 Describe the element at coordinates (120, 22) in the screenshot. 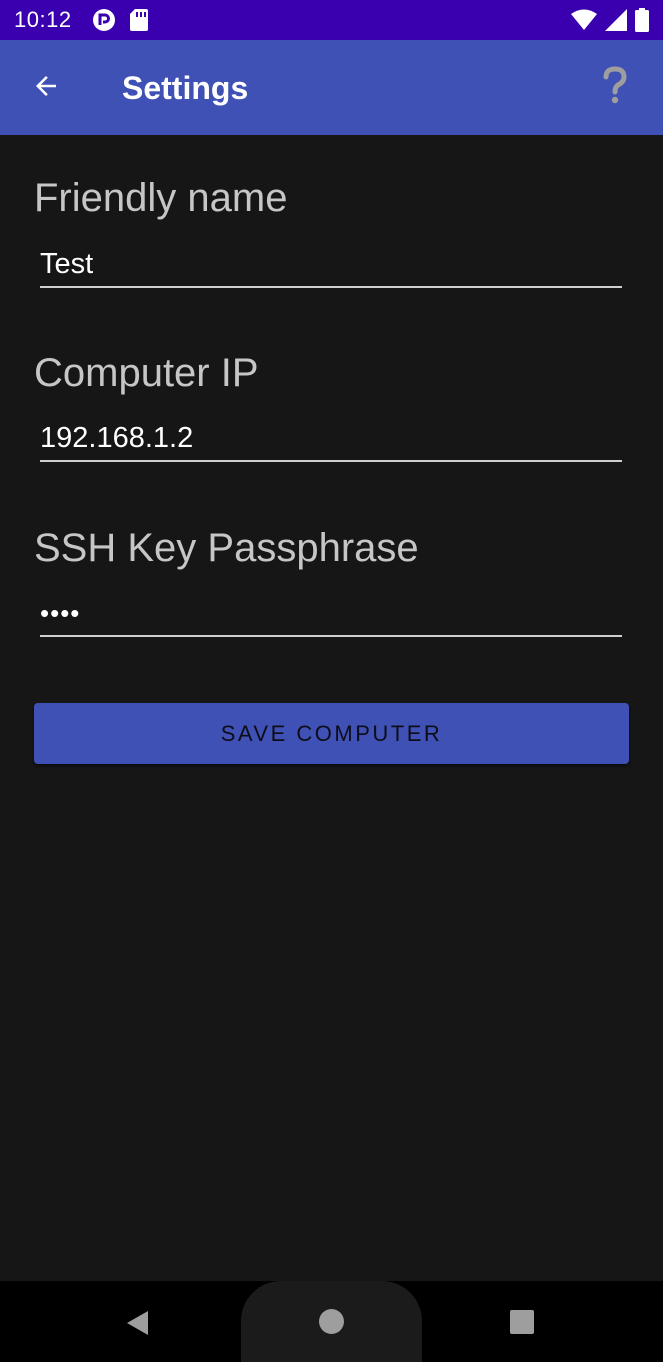

I see `status-left-icons` at that location.